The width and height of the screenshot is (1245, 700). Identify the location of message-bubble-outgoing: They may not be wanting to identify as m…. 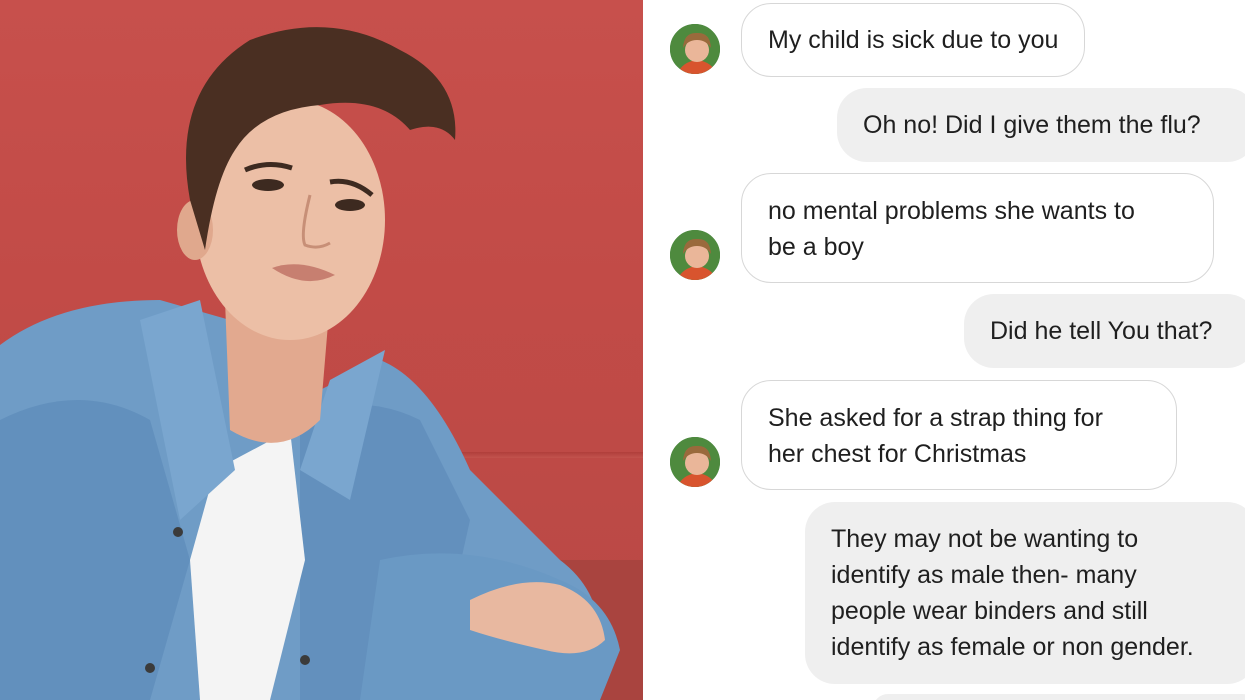
(1025, 593).